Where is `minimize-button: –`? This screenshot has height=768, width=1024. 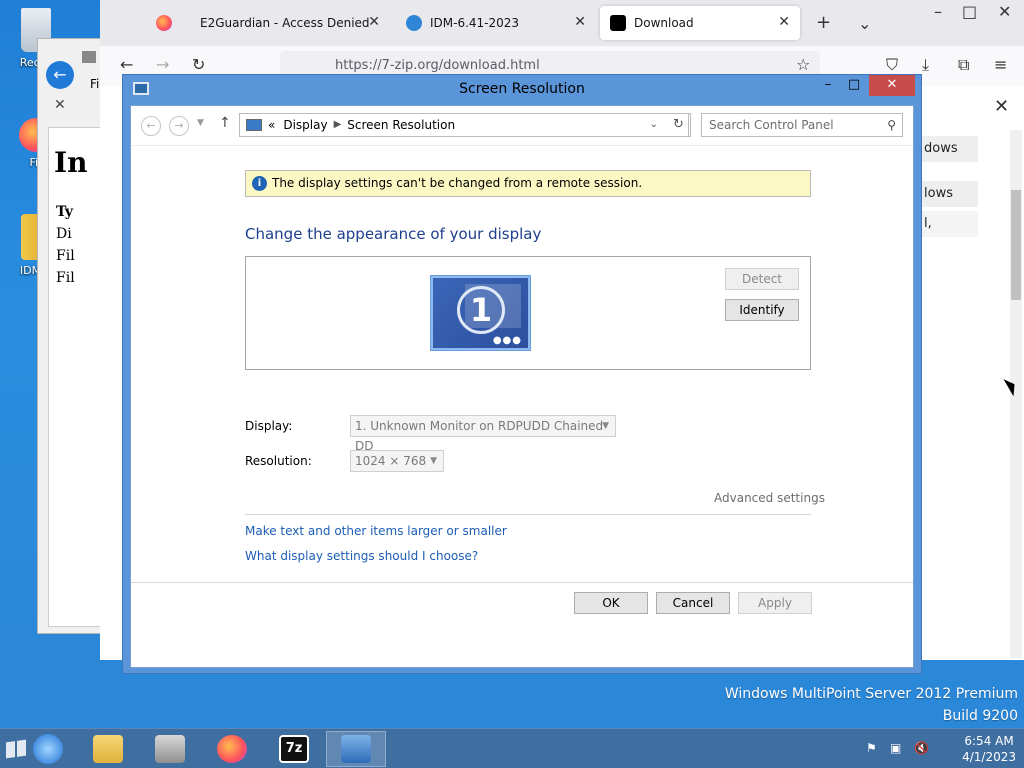 minimize-button: – is located at coordinates (828, 85).